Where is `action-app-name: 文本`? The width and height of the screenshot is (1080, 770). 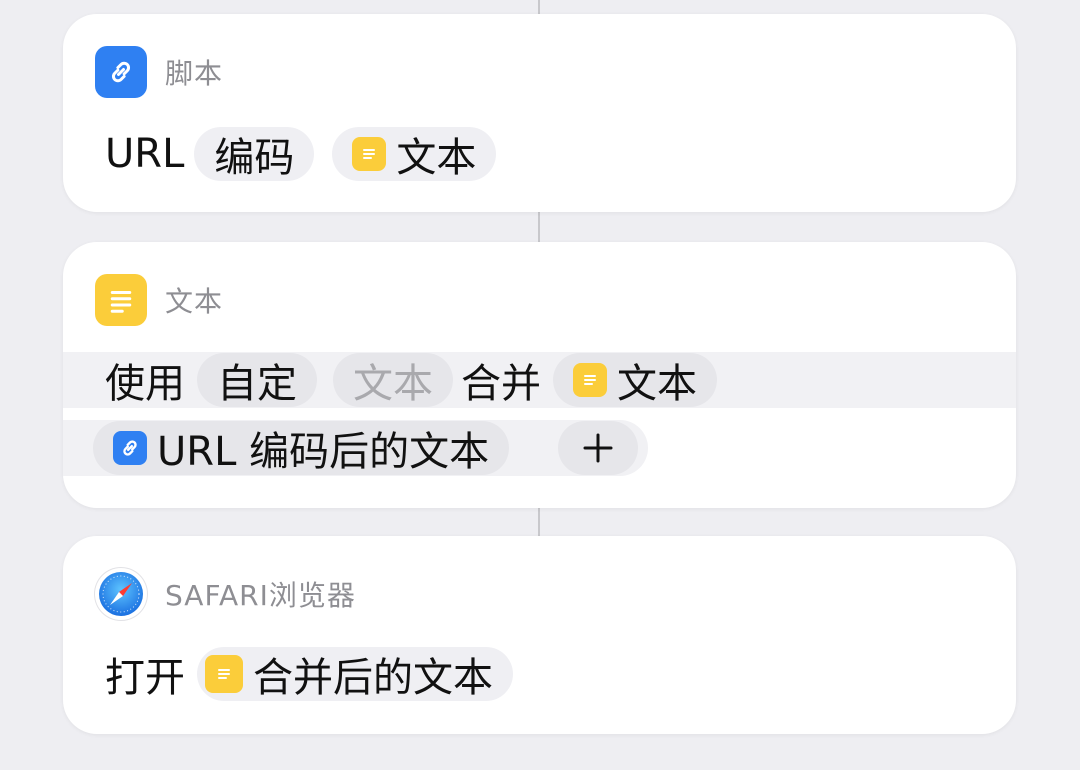 action-app-name: 文本 is located at coordinates (194, 301).